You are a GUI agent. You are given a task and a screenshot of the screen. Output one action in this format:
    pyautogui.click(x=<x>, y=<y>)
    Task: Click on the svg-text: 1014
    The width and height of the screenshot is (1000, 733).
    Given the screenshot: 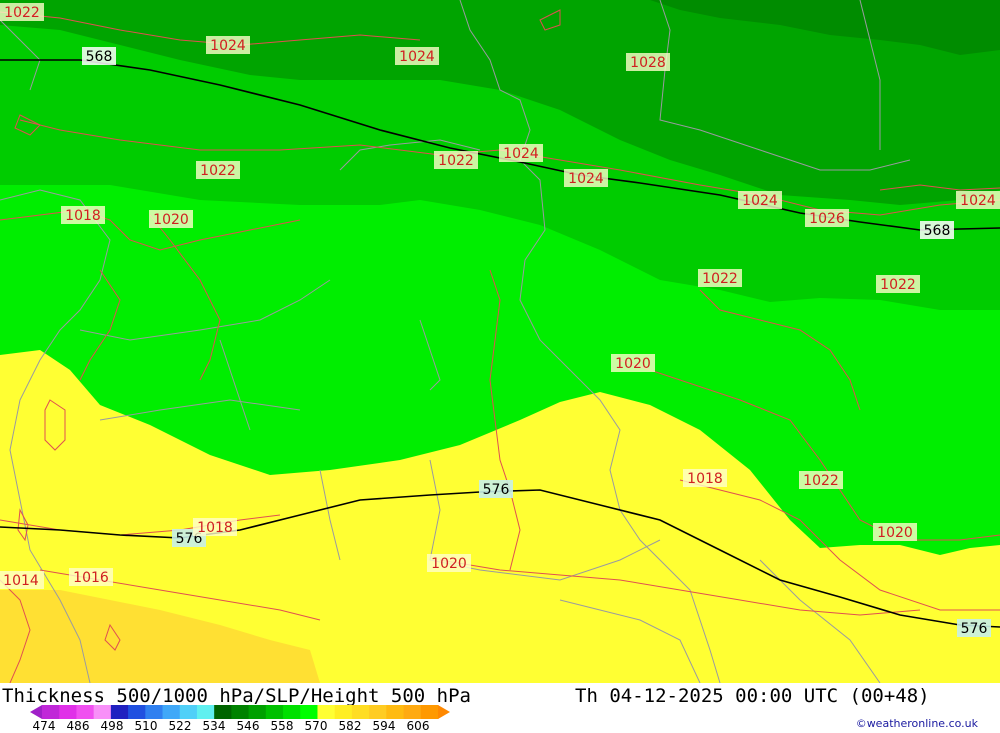 What is the action you would take?
    pyautogui.click(x=21, y=581)
    